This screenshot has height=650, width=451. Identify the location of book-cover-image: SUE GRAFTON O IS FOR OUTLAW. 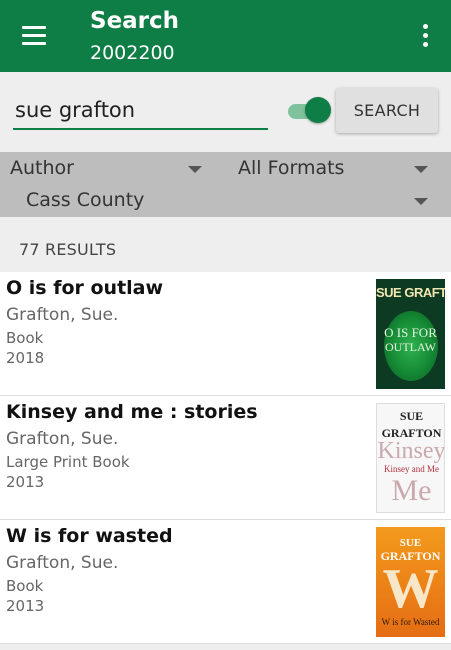
(410, 334).